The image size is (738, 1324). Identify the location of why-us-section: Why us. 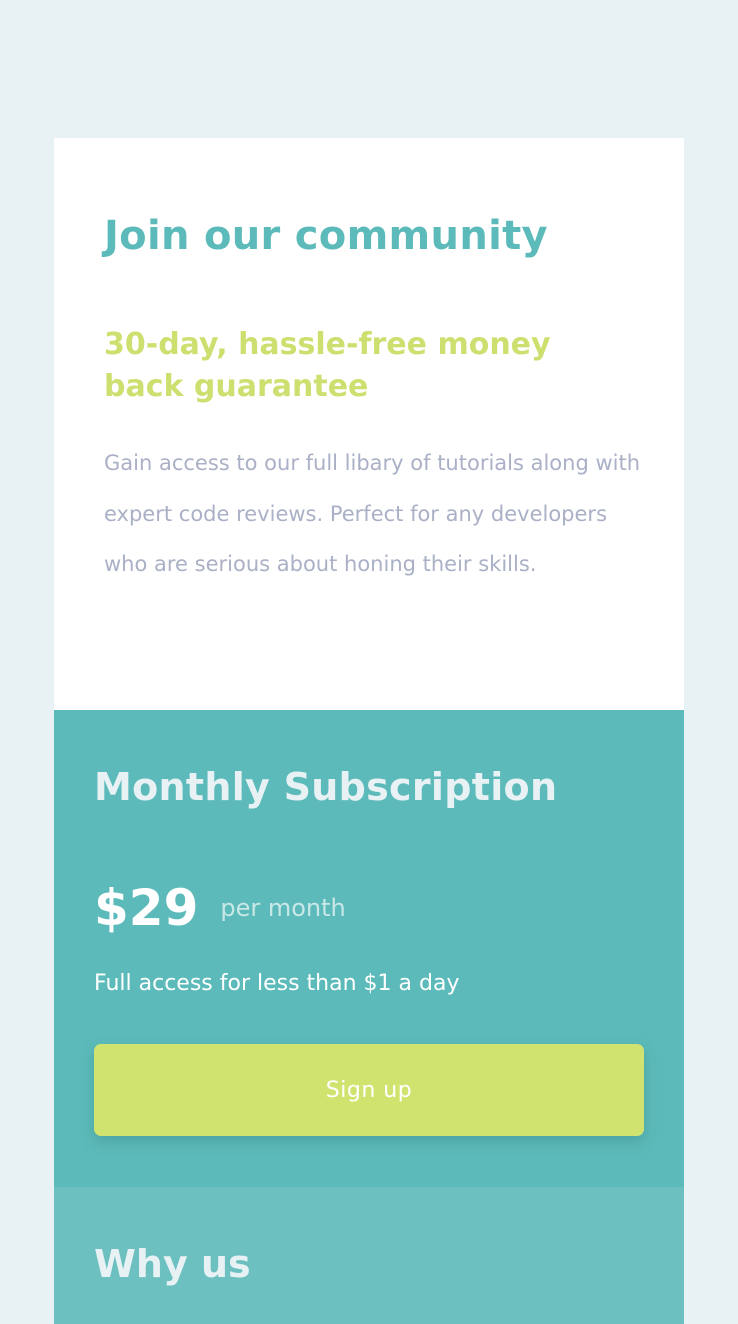
(369, 1255).